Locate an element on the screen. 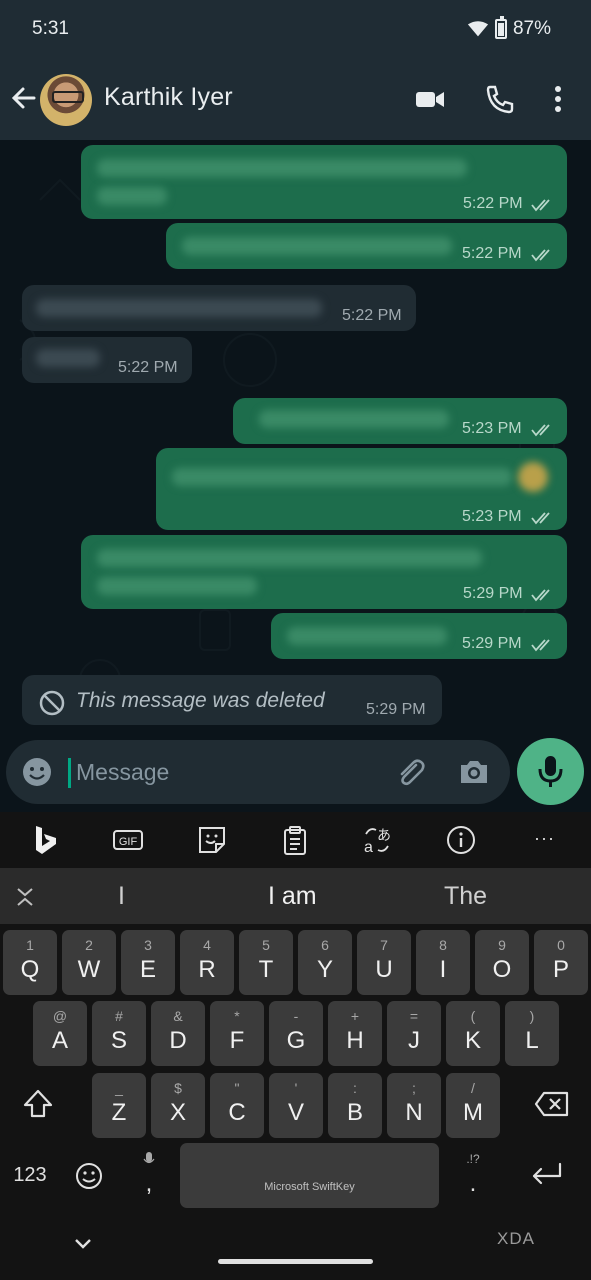 The height and width of the screenshot is (1280, 591). battery-icon is located at coordinates (500, 27).